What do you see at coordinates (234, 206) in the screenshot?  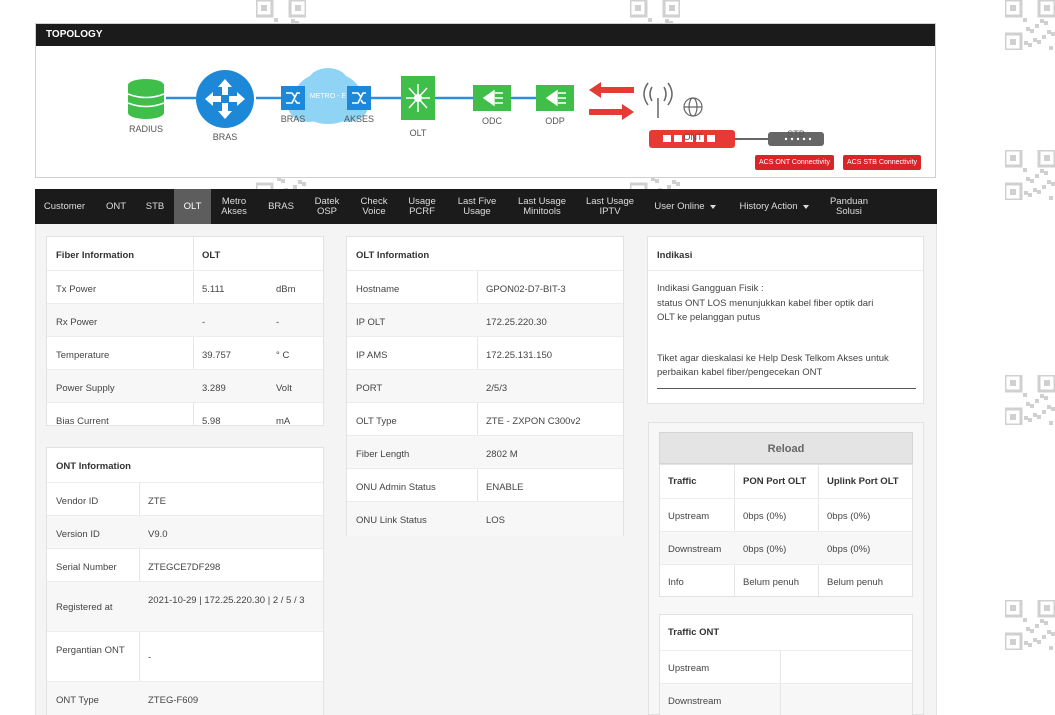 I see `tab-metro-akses: Metro Akses` at bounding box center [234, 206].